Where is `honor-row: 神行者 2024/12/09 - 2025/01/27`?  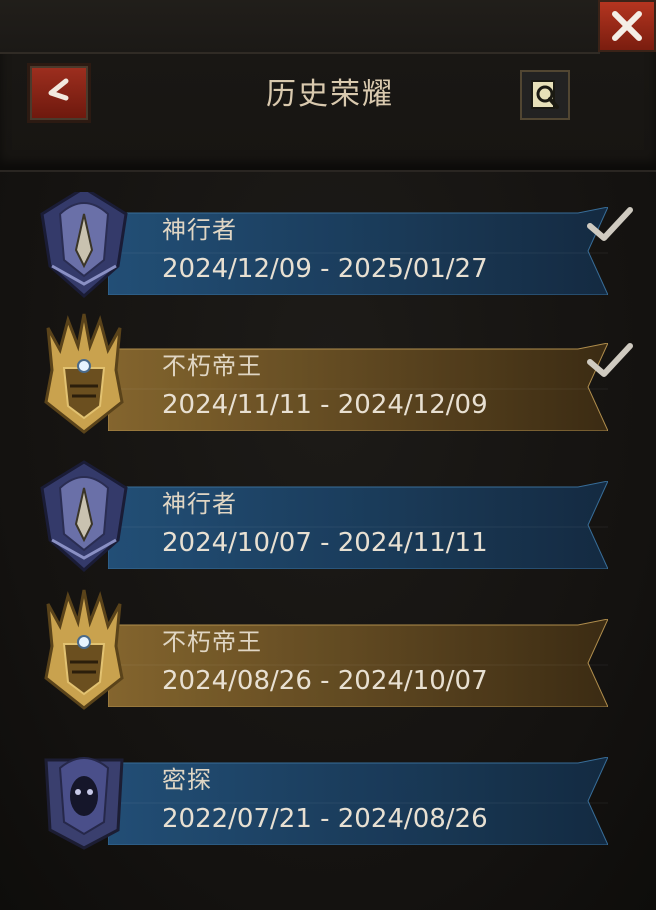
honor-row: 神行者 2024/12/09 - 2025/01/27 is located at coordinates (328, 248).